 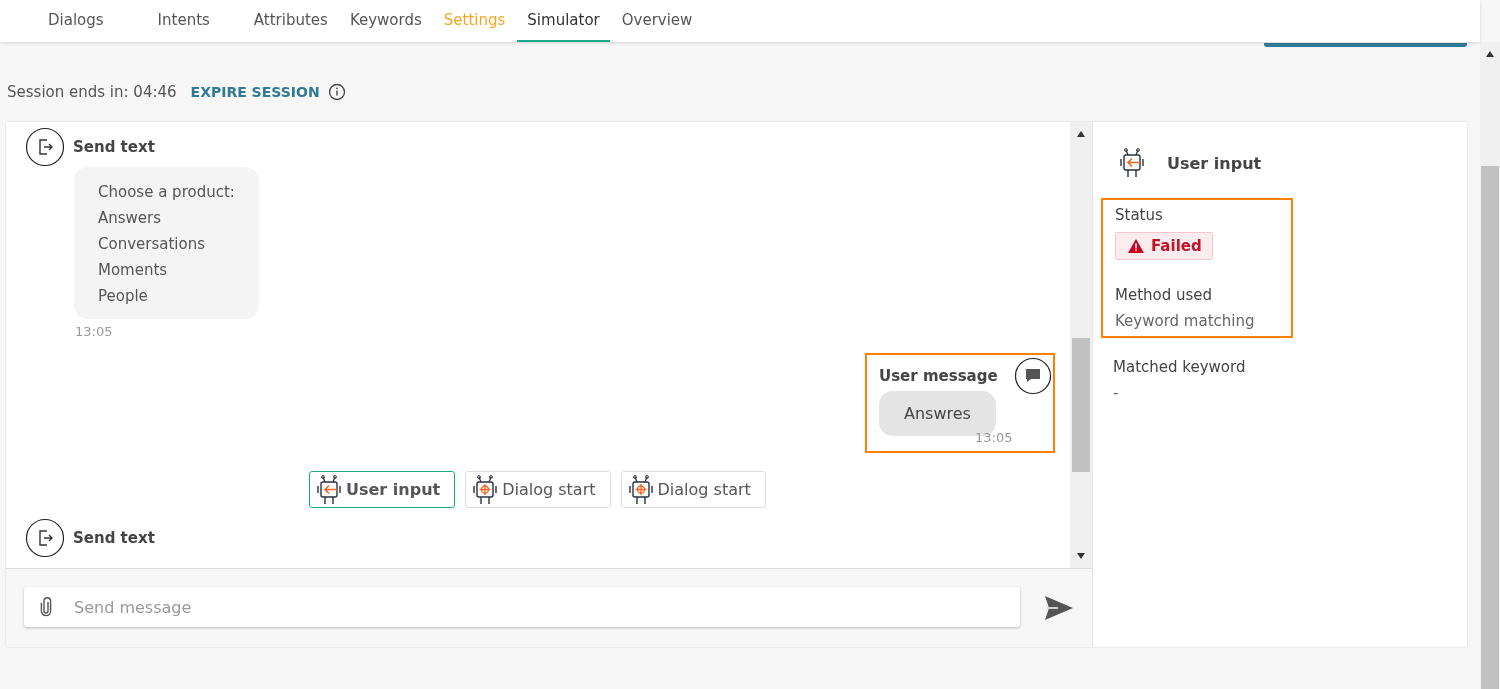 What do you see at coordinates (152, 244) in the screenshot?
I see `message-line: Conversations` at bounding box center [152, 244].